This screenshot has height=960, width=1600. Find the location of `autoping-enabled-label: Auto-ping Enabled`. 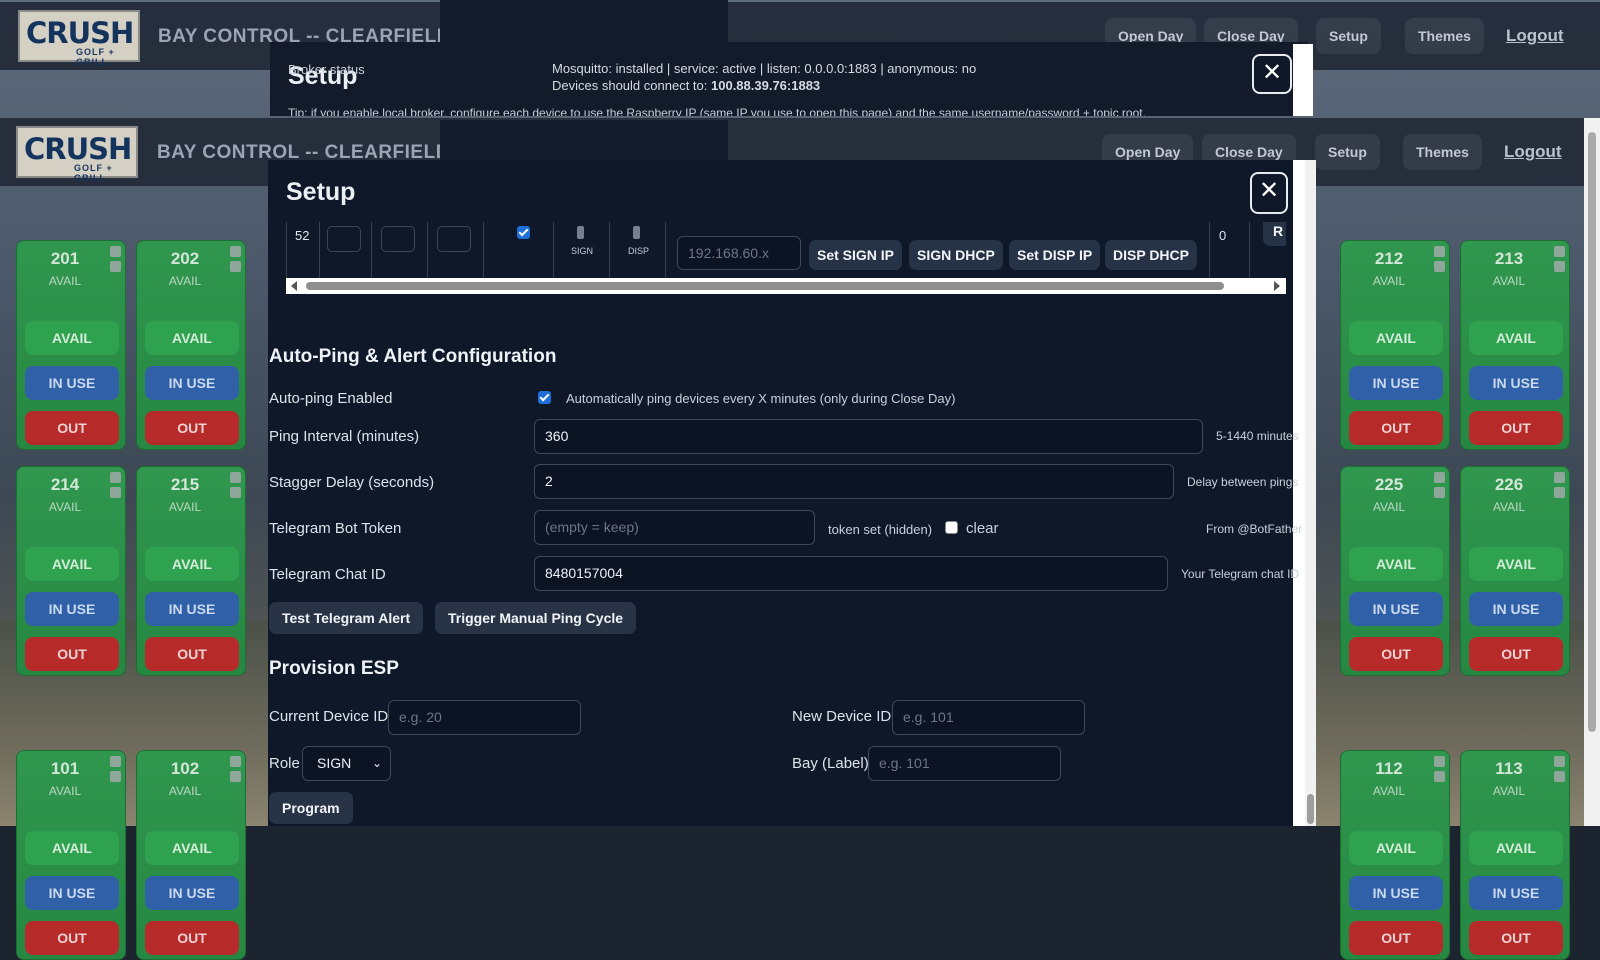

autoping-enabled-label: Auto-ping Enabled is located at coordinates (331, 398).